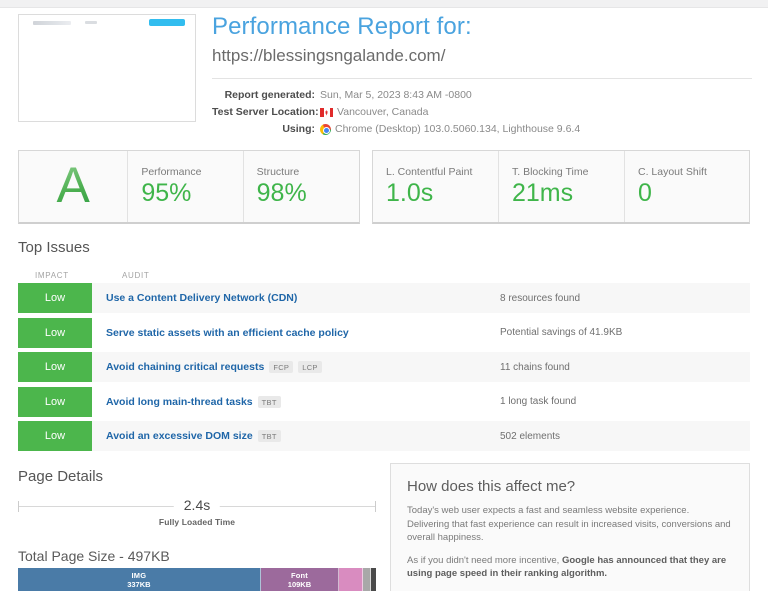 Image resolution: width=768 pixels, height=591 pixels. Describe the element at coordinates (645, 193) in the screenshot. I see `metric-value: 0` at that location.